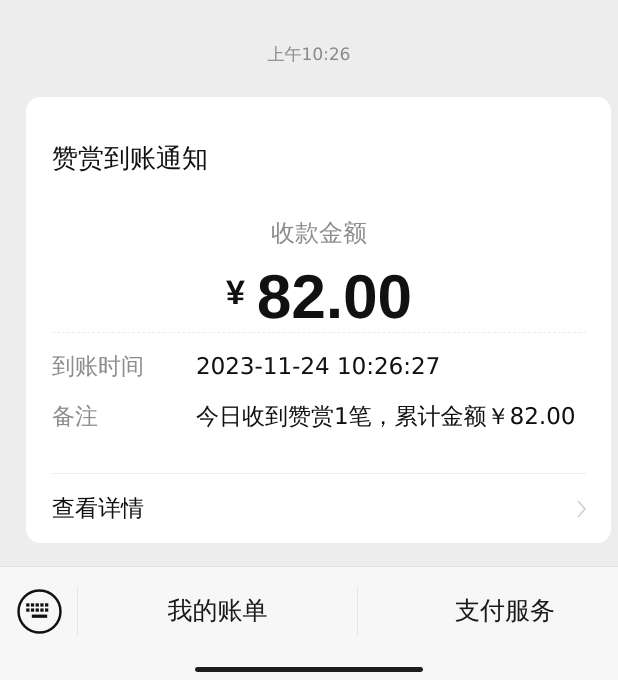 This screenshot has height=680, width=618. Describe the element at coordinates (319, 509) in the screenshot. I see `view-details-link: 查看详情` at that location.